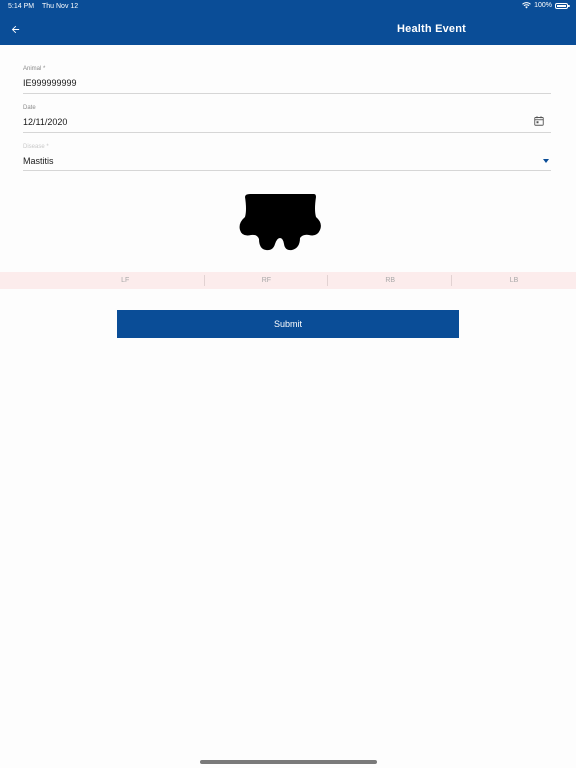 The width and height of the screenshot is (576, 768). Describe the element at coordinates (102, 280) in the screenshot. I see `quarter-lf: LF` at that location.